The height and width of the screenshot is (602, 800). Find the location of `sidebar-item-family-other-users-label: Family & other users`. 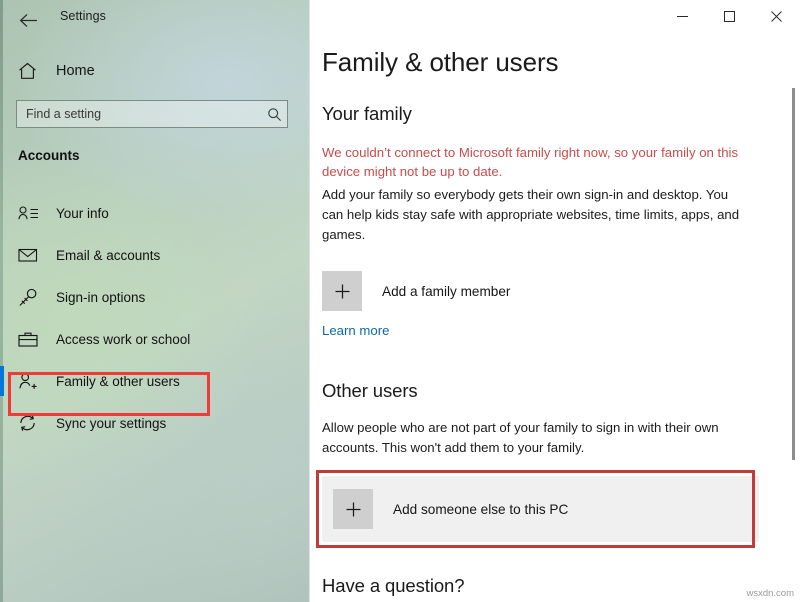

sidebar-item-family-other-users-label: Family & other users is located at coordinates (118, 381).